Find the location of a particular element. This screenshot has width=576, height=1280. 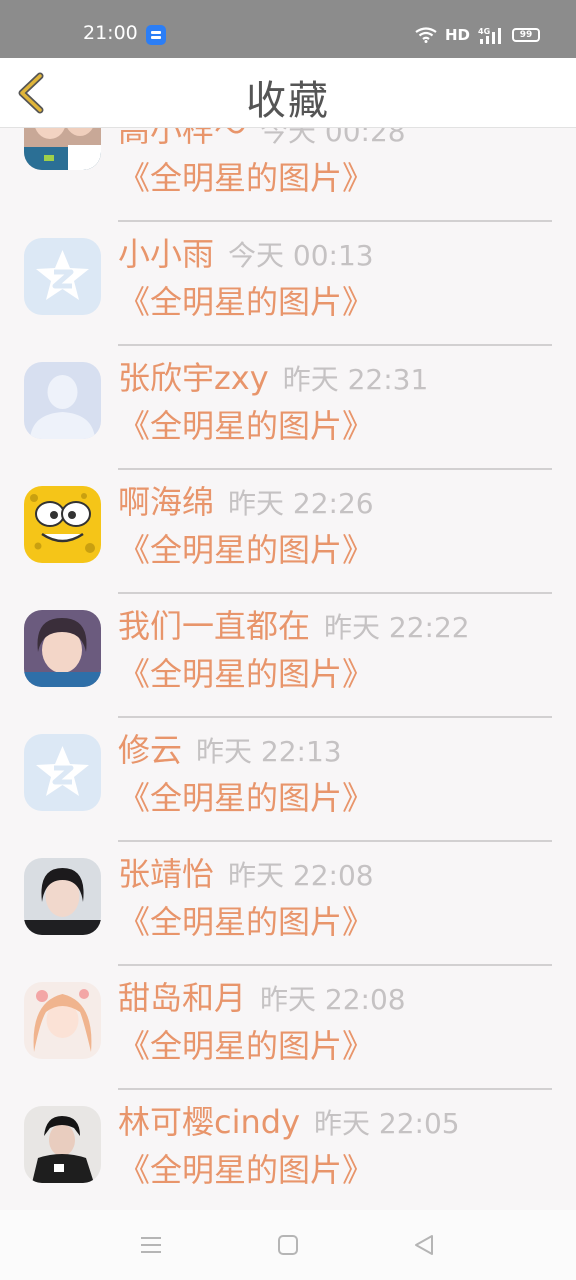

item-header: 甜岛和月 昨天 22:08 is located at coordinates (262, 996).